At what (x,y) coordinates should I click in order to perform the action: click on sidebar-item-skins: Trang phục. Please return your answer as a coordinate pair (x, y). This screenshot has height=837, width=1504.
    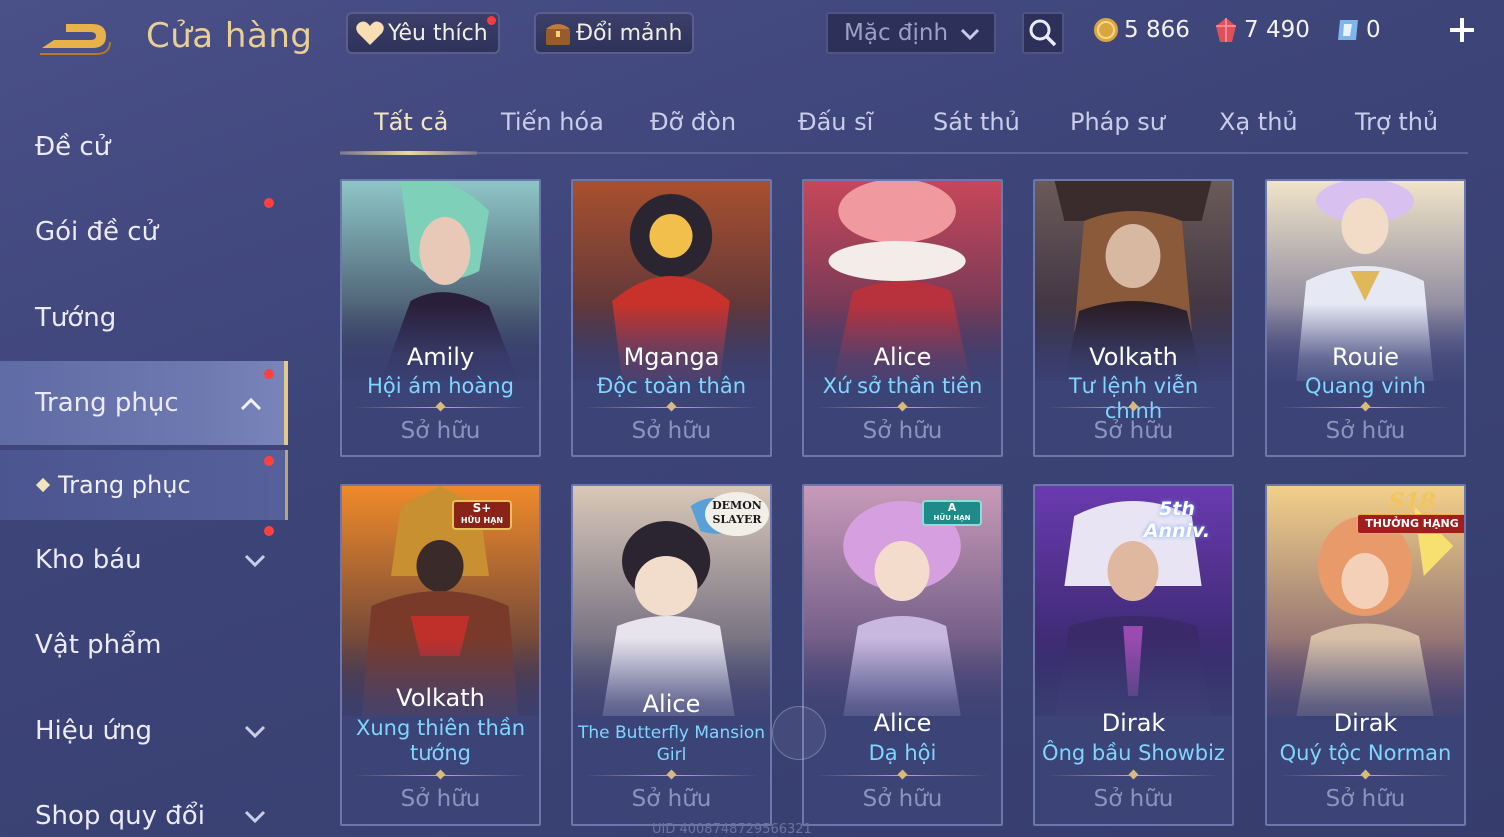
    Looking at the image, I should click on (144, 403).